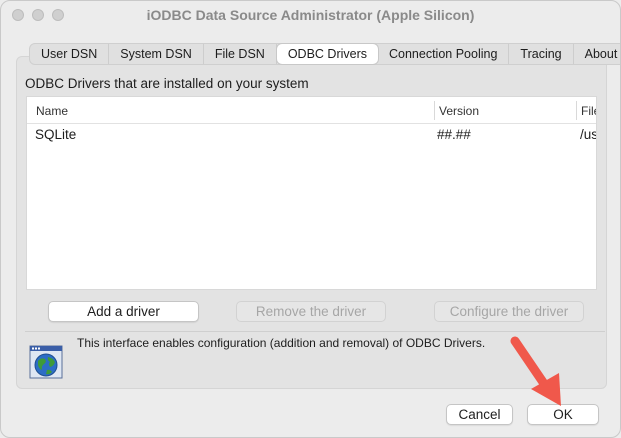 The image size is (621, 438). I want to click on tab-connection-pooling: Connection Pooling, so click(444, 54).